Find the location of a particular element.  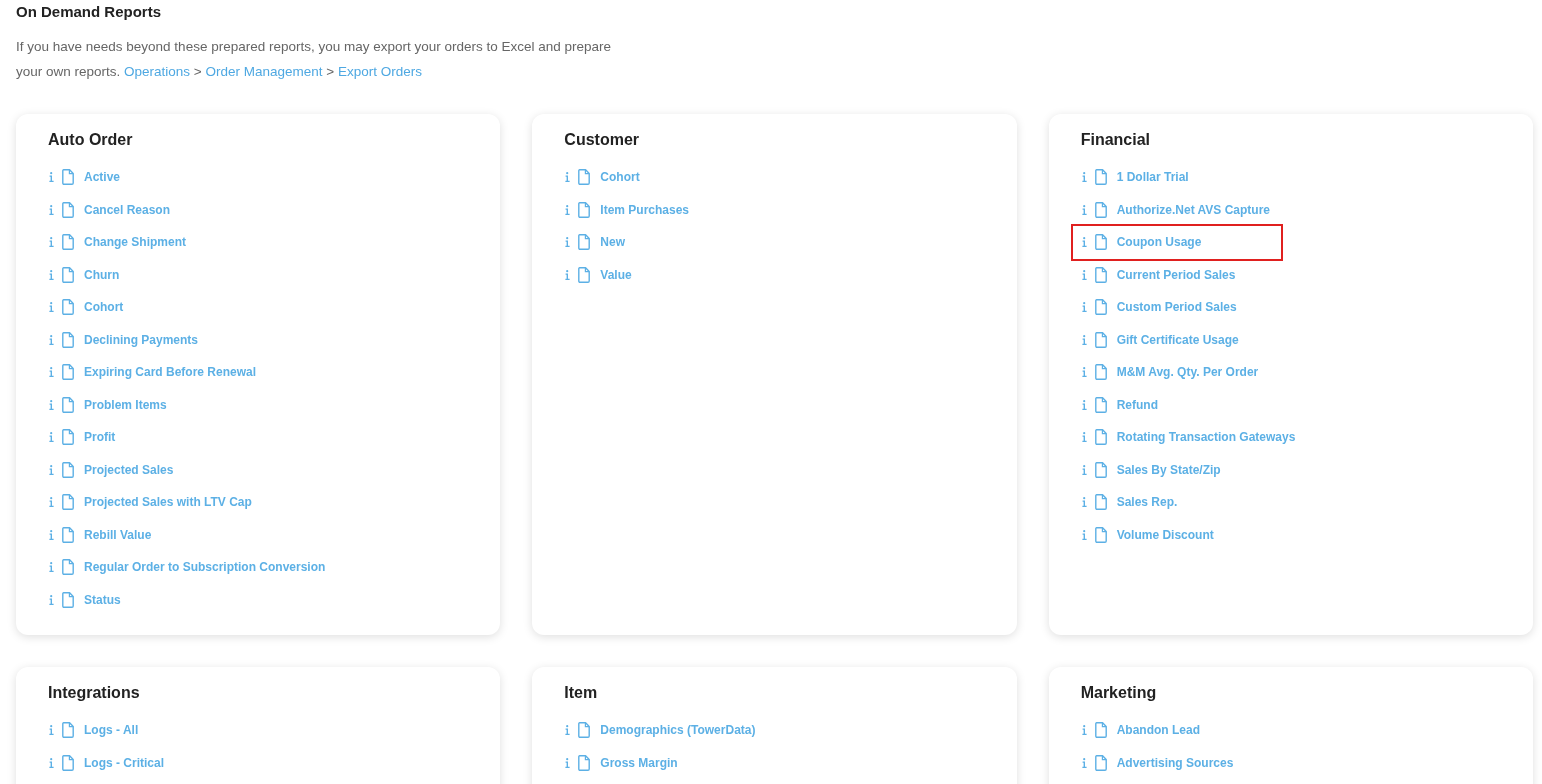

breadcrumb-link: Order Management is located at coordinates (264, 71).